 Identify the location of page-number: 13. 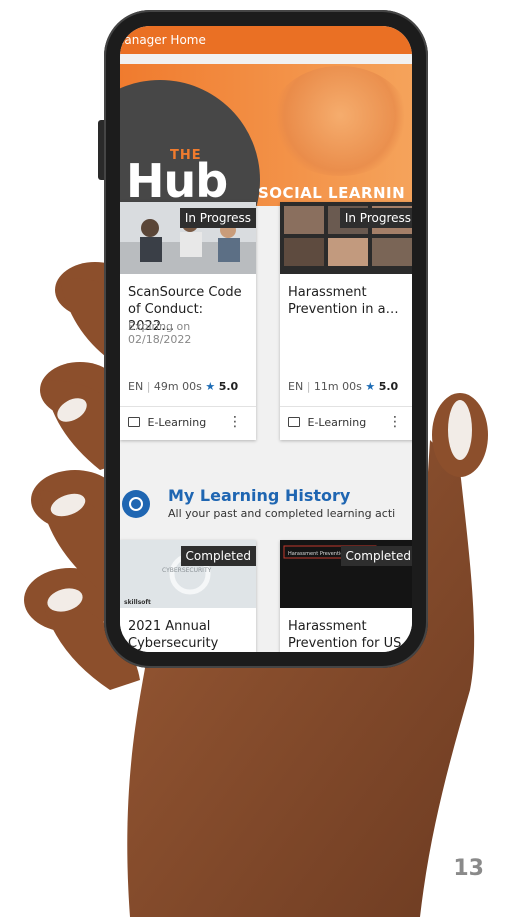
(468, 868).